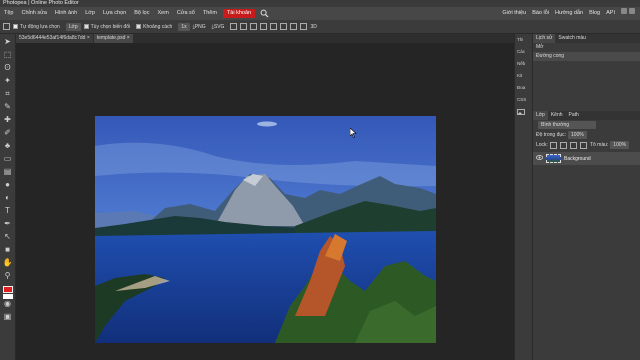 This screenshot has width=640, height=360. What do you see at coordinates (523, 52) in the screenshot?
I see `mini-panel-properties: Các` at bounding box center [523, 52].